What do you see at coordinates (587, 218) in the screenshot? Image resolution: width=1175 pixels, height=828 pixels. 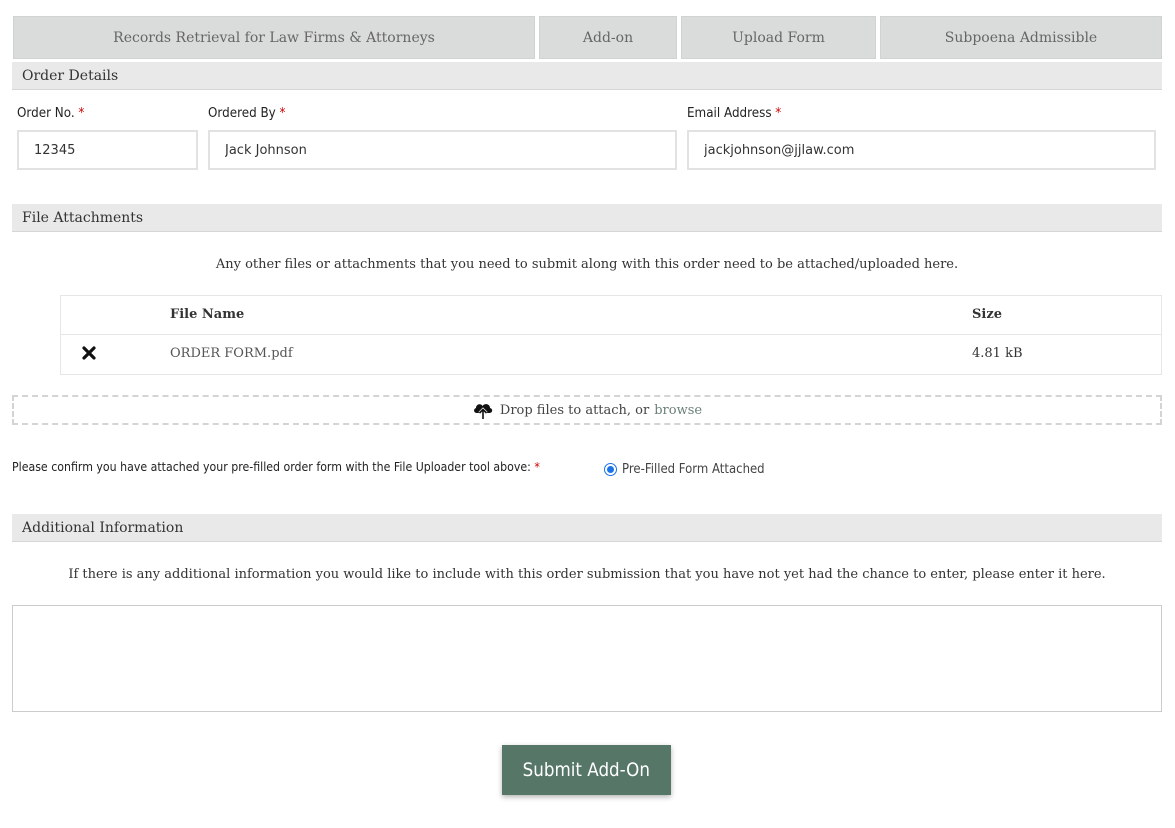 I see `section-file-attachments-heading: File Attachments` at bounding box center [587, 218].